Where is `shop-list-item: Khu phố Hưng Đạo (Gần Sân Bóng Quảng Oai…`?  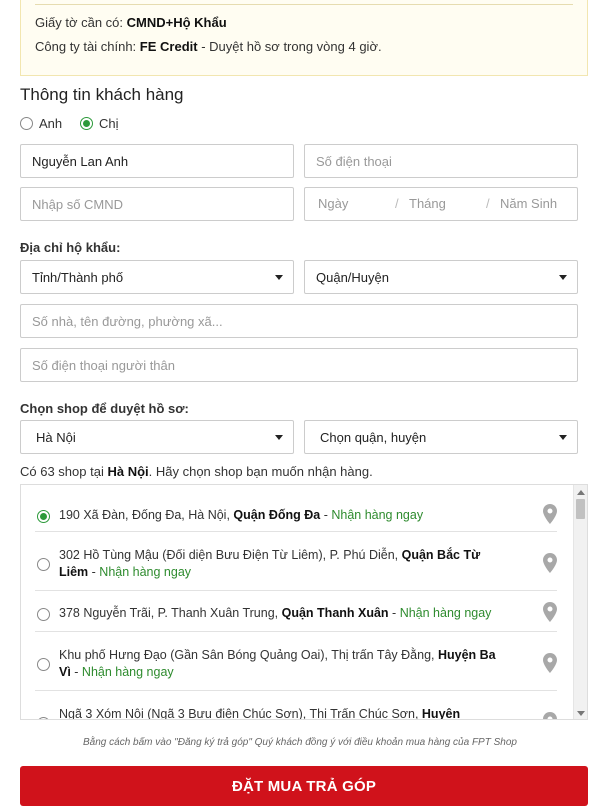 shop-list-item: Khu phố Hưng Đạo (Gần Sân Bóng Quảng Oai… is located at coordinates (296, 662).